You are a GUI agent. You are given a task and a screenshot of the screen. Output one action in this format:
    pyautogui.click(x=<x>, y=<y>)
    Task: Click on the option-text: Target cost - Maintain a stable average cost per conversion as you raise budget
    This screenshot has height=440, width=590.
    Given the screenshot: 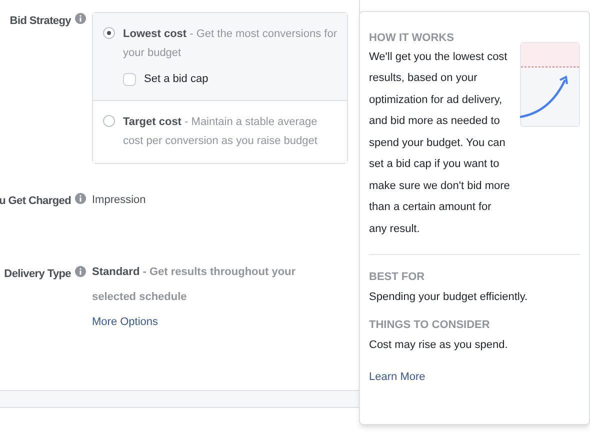 What is the action you would take?
    pyautogui.click(x=230, y=131)
    